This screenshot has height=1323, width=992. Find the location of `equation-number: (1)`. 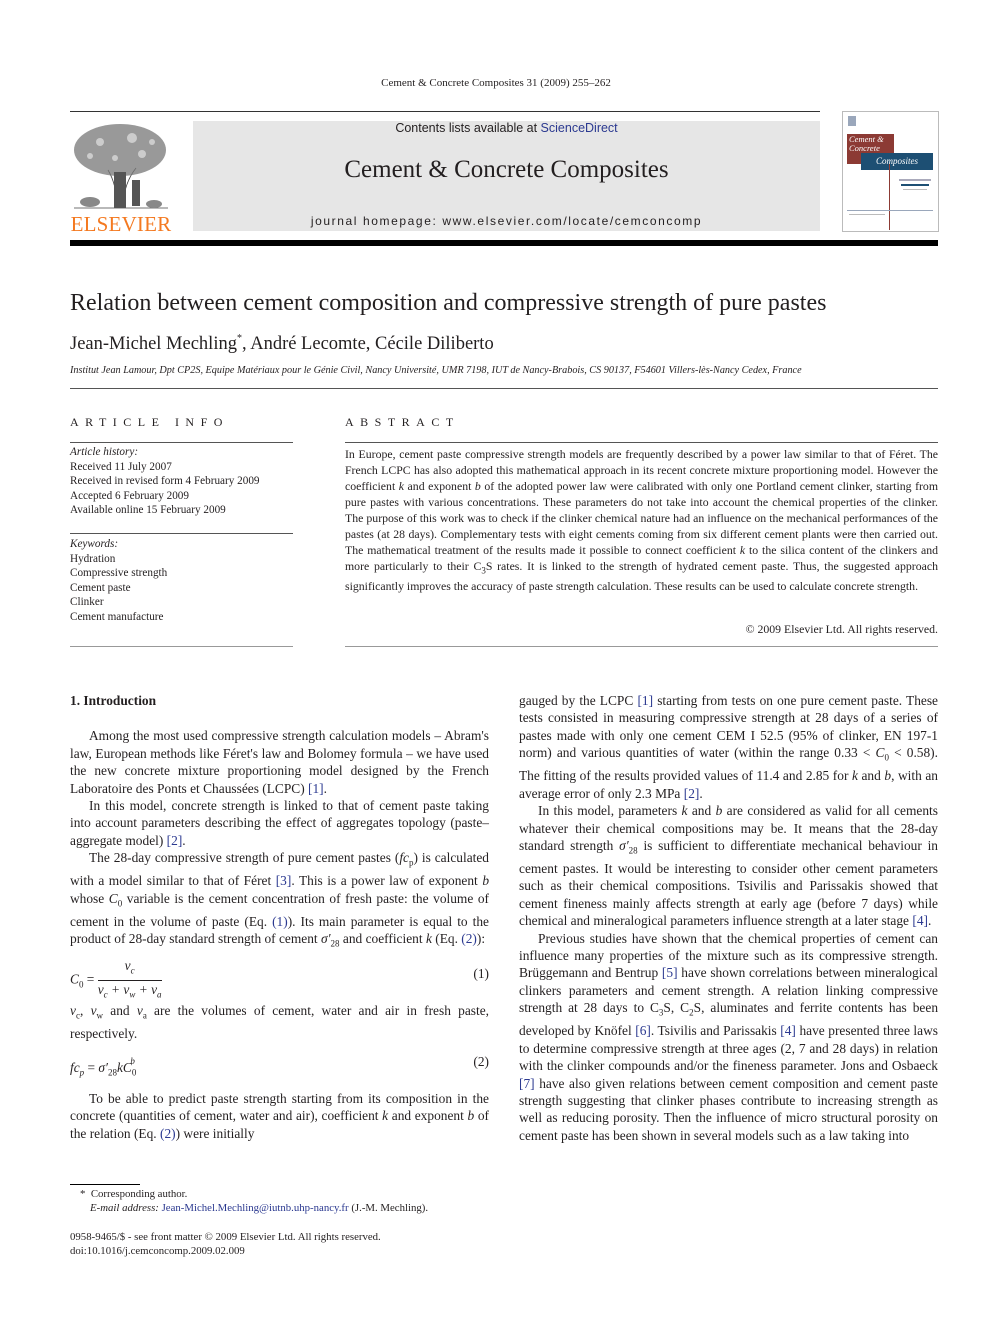

equation-number: (1) is located at coordinates (481, 974).